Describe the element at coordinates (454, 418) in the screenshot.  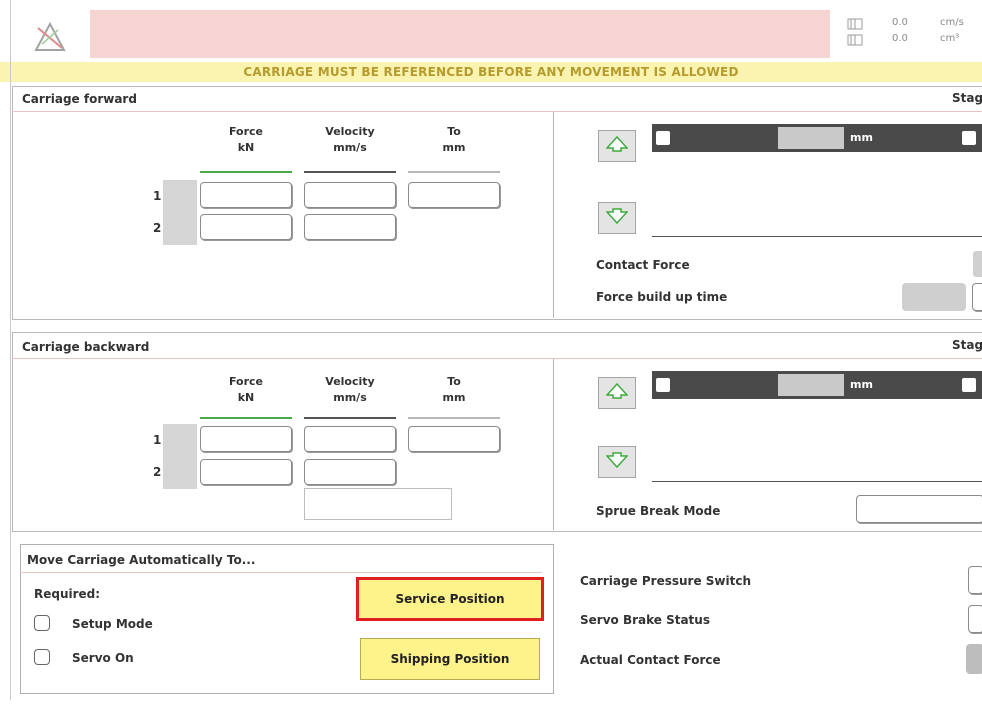
I see `backward-to-underline` at that location.